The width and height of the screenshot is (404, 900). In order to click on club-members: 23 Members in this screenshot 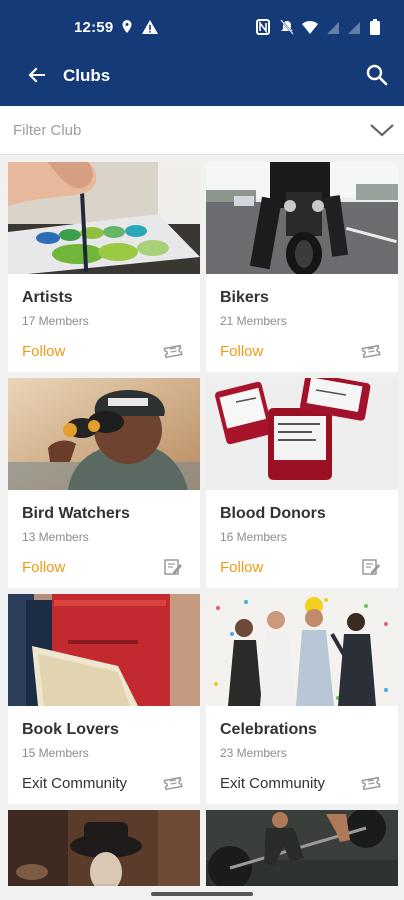, I will do `click(253, 753)`.